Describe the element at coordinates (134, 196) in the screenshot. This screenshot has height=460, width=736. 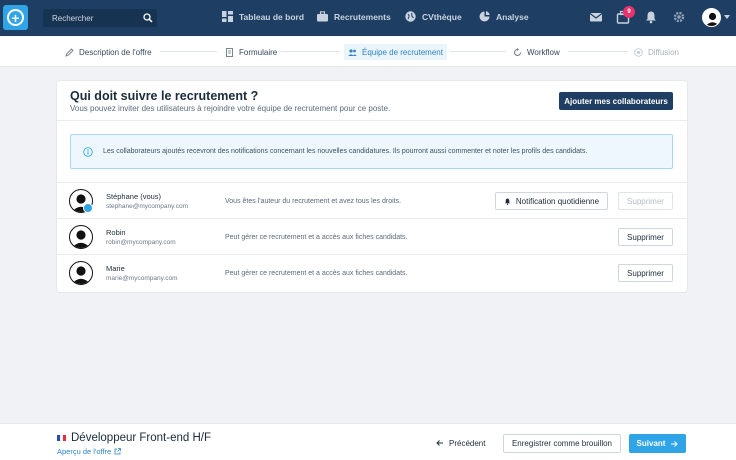
I see `member-name: Stéphane (vous)` at that location.